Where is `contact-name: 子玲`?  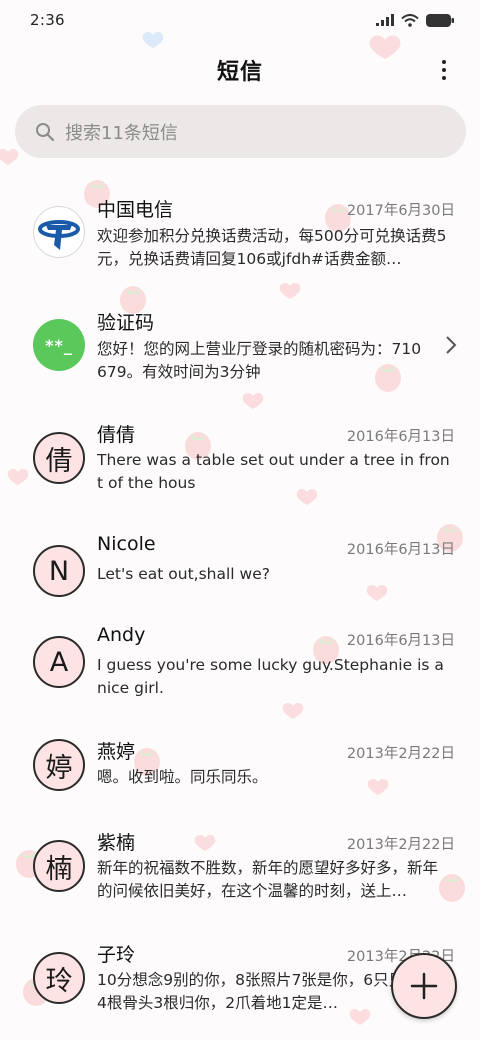
contact-name: 子玲 is located at coordinates (116, 955).